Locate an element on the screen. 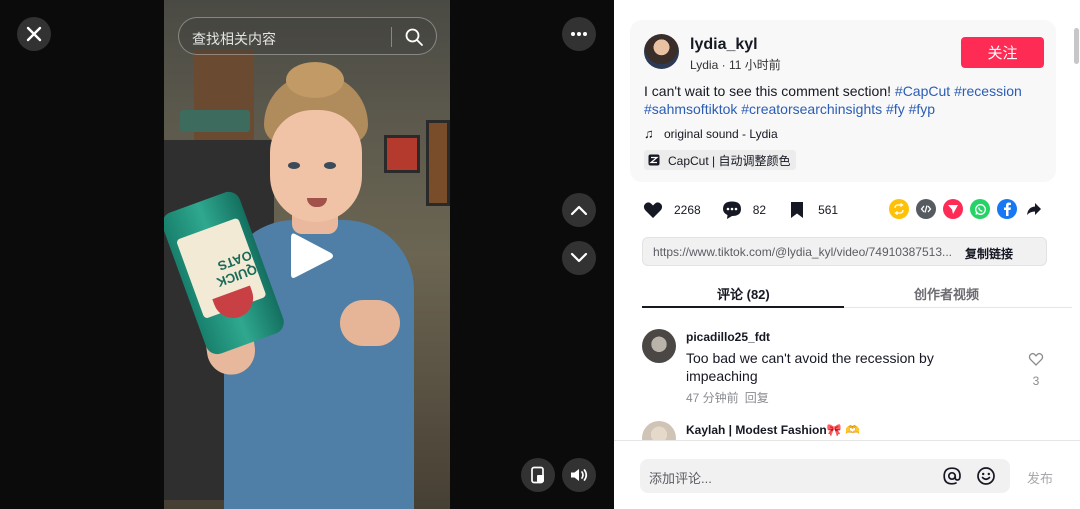 This screenshot has width=1080, height=509. scrollbar-thumb is located at coordinates (1076, 46).